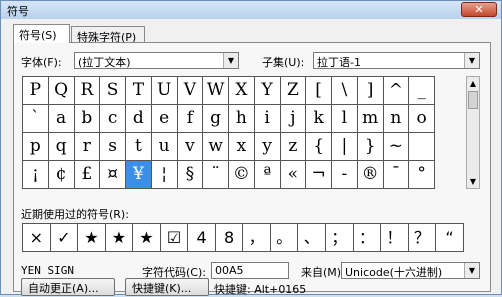  Describe the element at coordinates (345, 91) in the screenshot. I see `symbol-cell: \` at that location.